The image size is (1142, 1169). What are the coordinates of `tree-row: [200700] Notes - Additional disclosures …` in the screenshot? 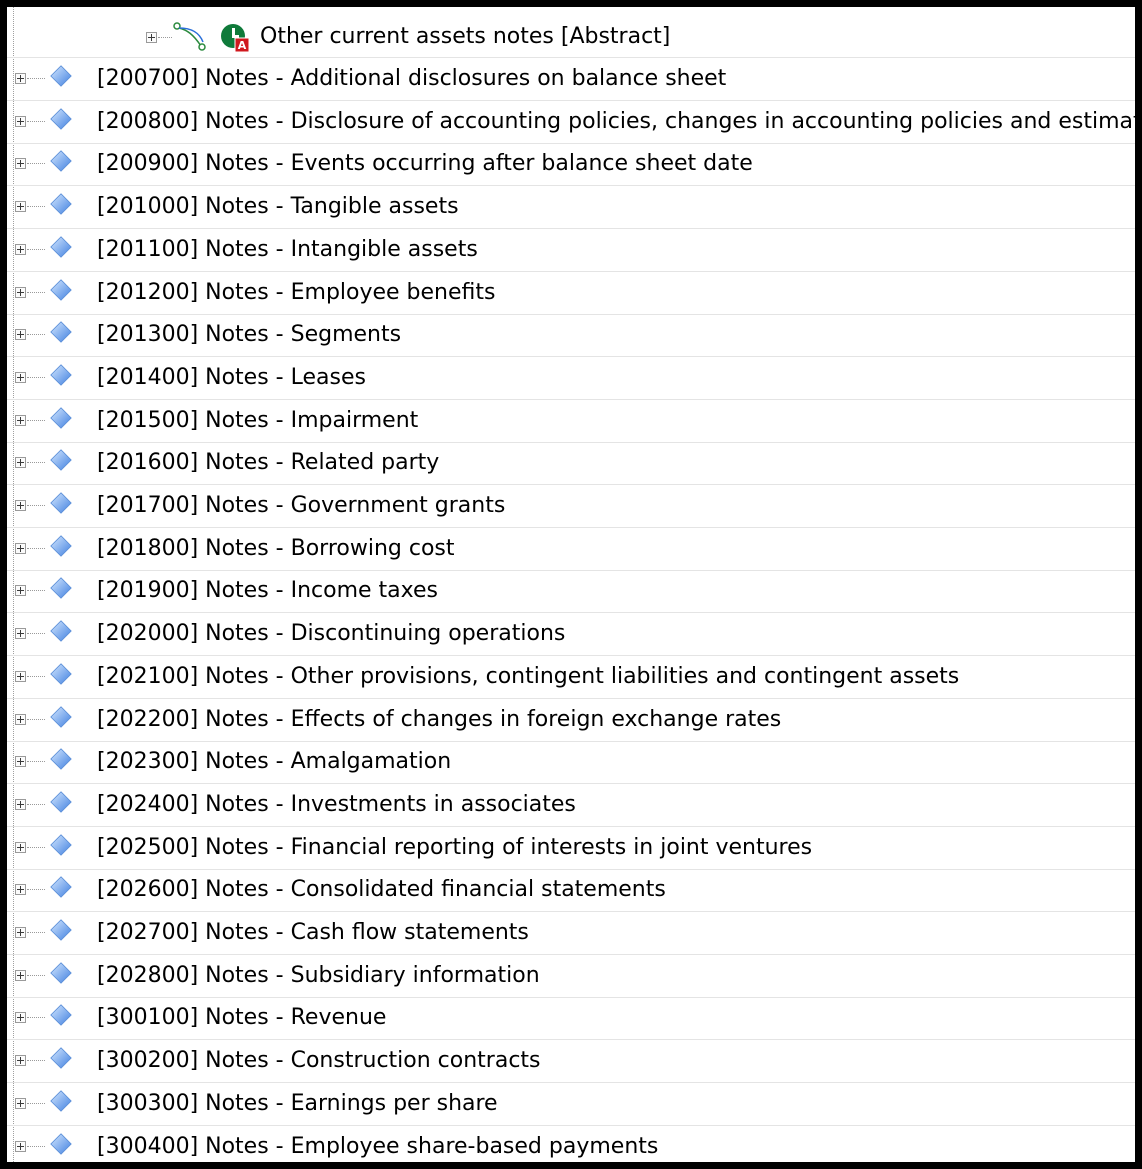 It's located at (571, 79).